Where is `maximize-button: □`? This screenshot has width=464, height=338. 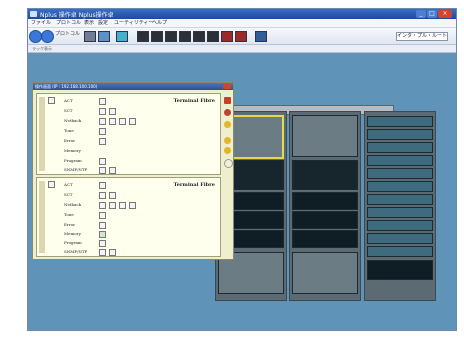
maximize-button: □ is located at coordinates (432, 14).